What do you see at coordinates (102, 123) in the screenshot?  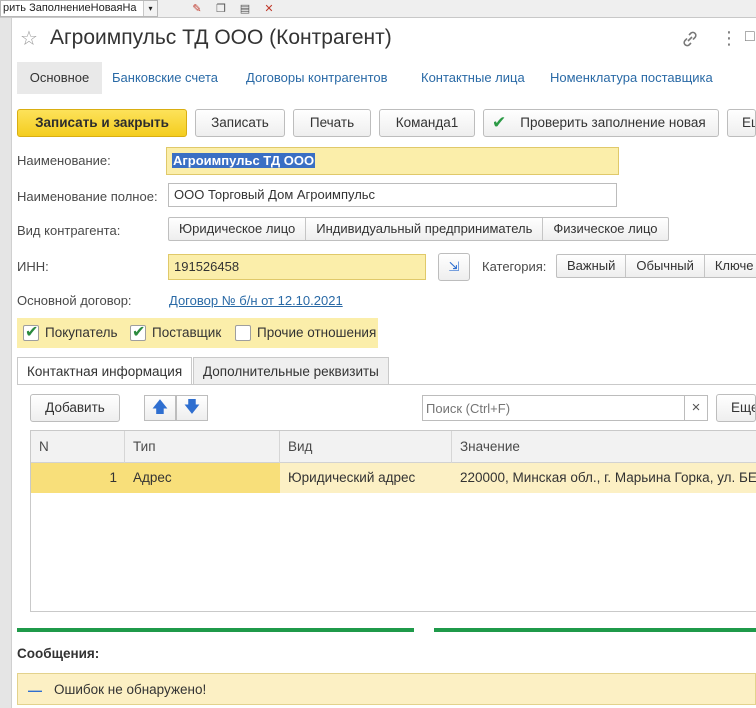 I see `save-and-close-button: Записать и закрыть` at bounding box center [102, 123].